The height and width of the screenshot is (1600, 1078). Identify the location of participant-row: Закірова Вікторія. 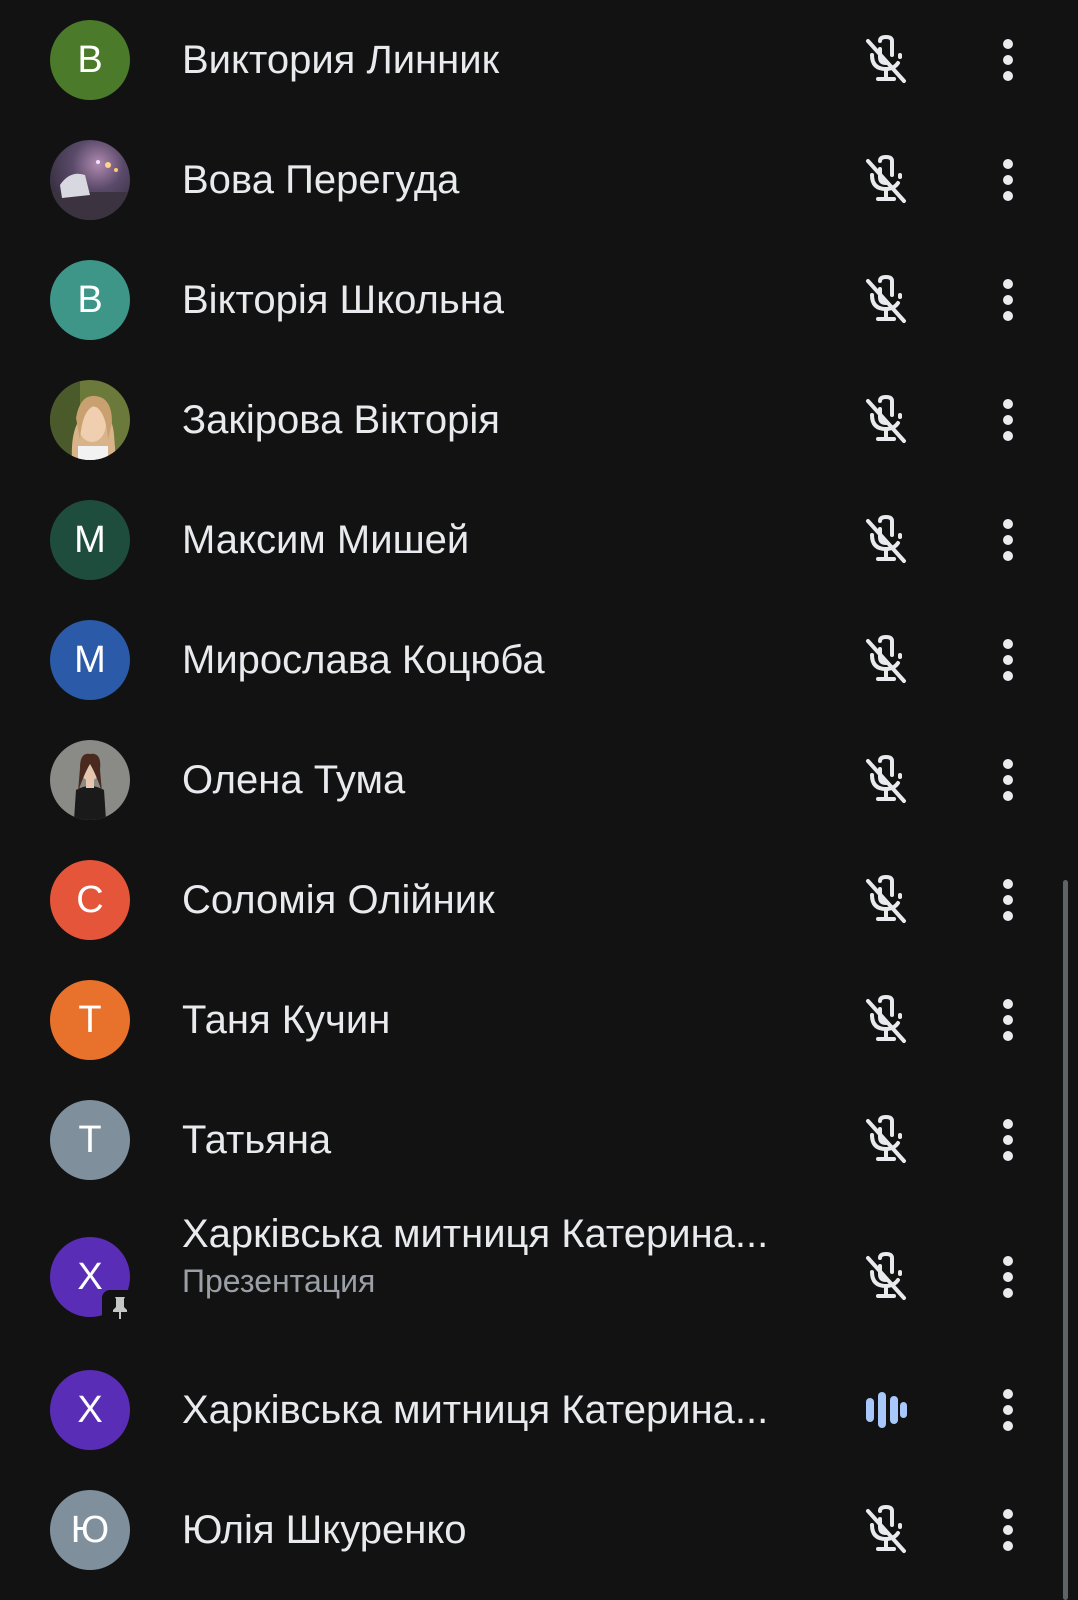
(530, 420).